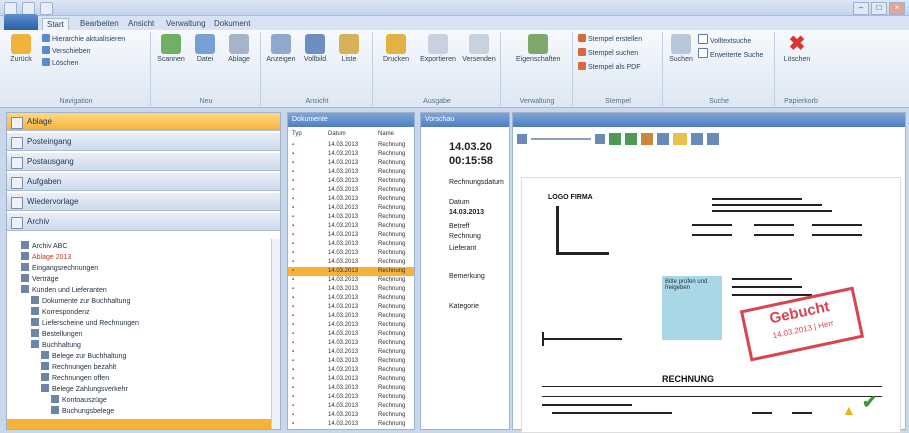 This screenshot has height=433, width=909. What do you see at coordinates (143, 122) in the screenshot?
I see `nav-ablage: Ablage` at bounding box center [143, 122].